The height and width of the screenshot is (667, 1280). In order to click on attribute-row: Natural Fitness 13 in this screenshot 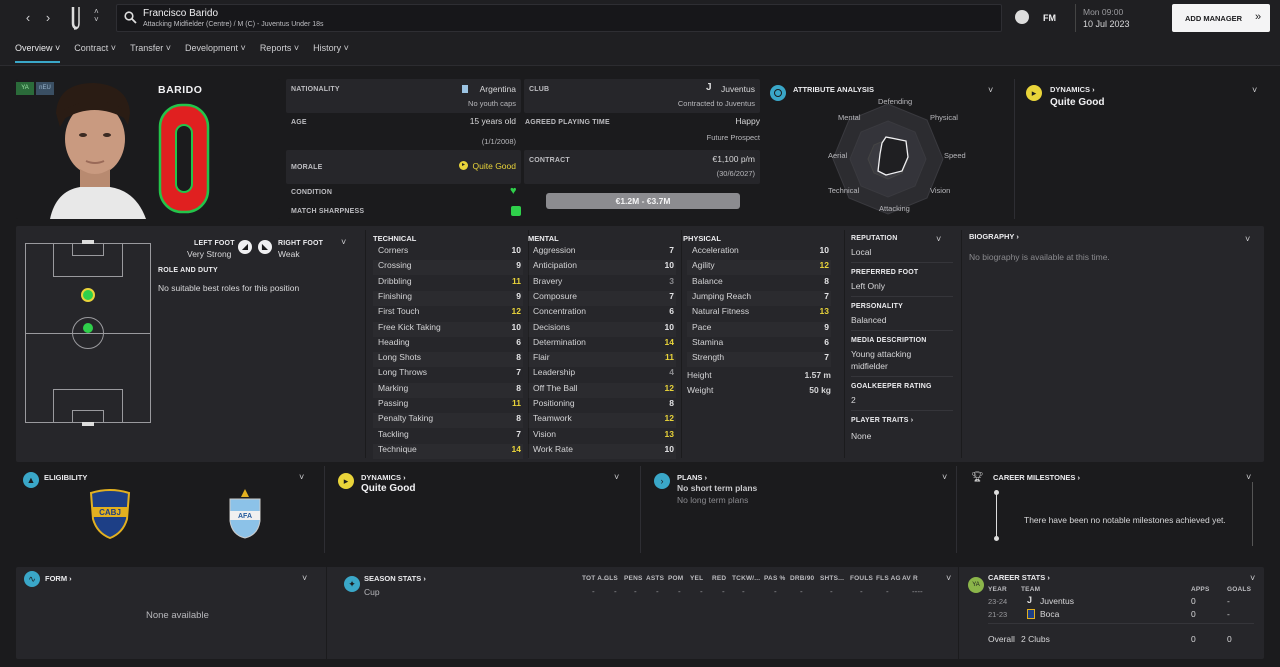, I will do `click(759, 313)`.